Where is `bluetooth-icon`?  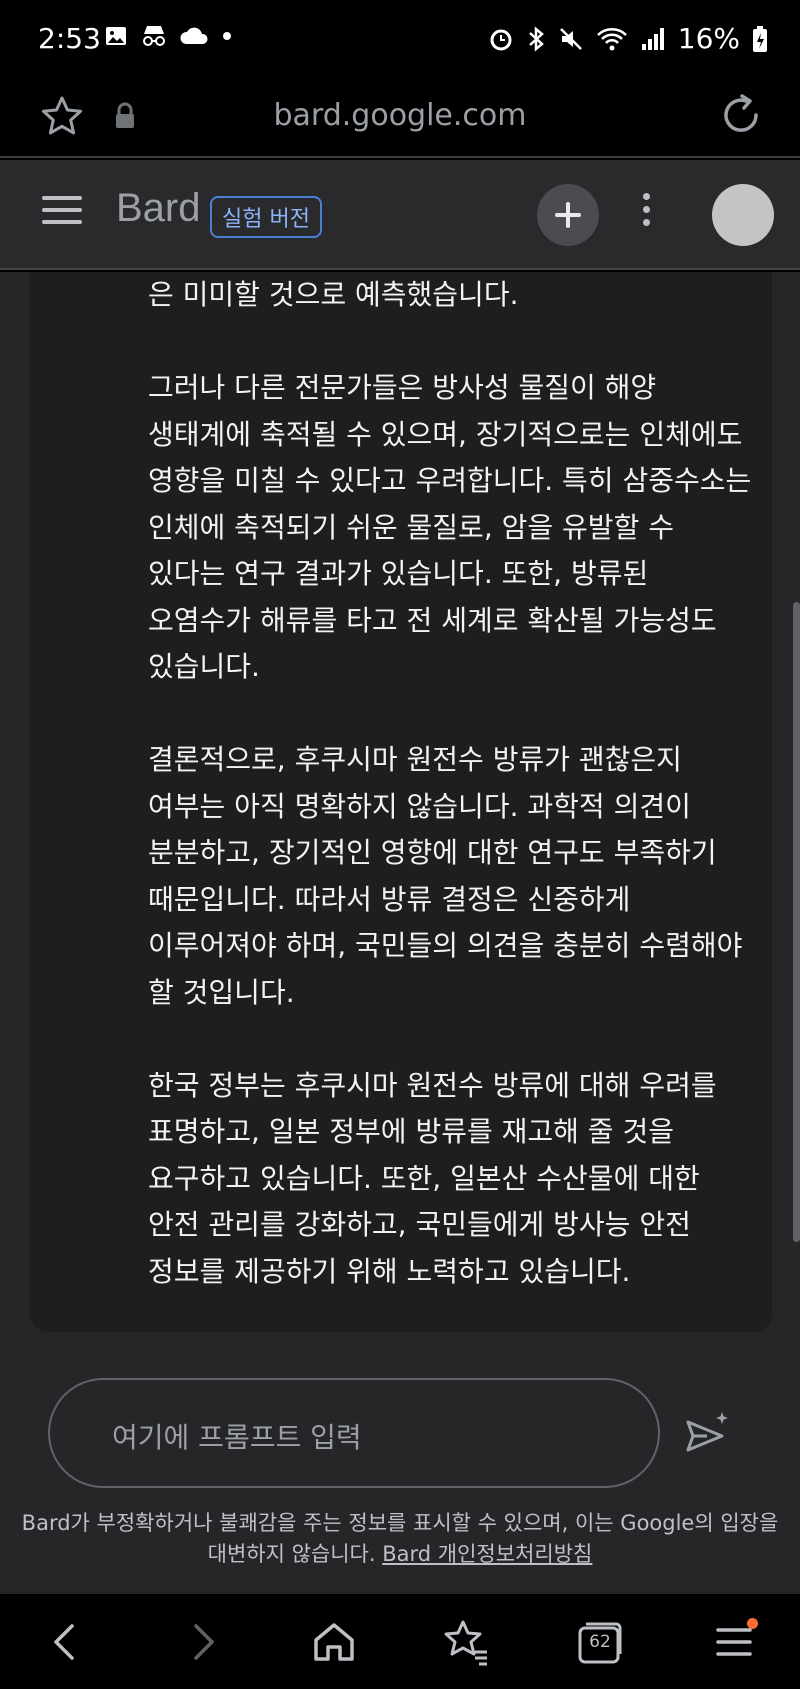 bluetooth-icon is located at coordinates (536, 38).